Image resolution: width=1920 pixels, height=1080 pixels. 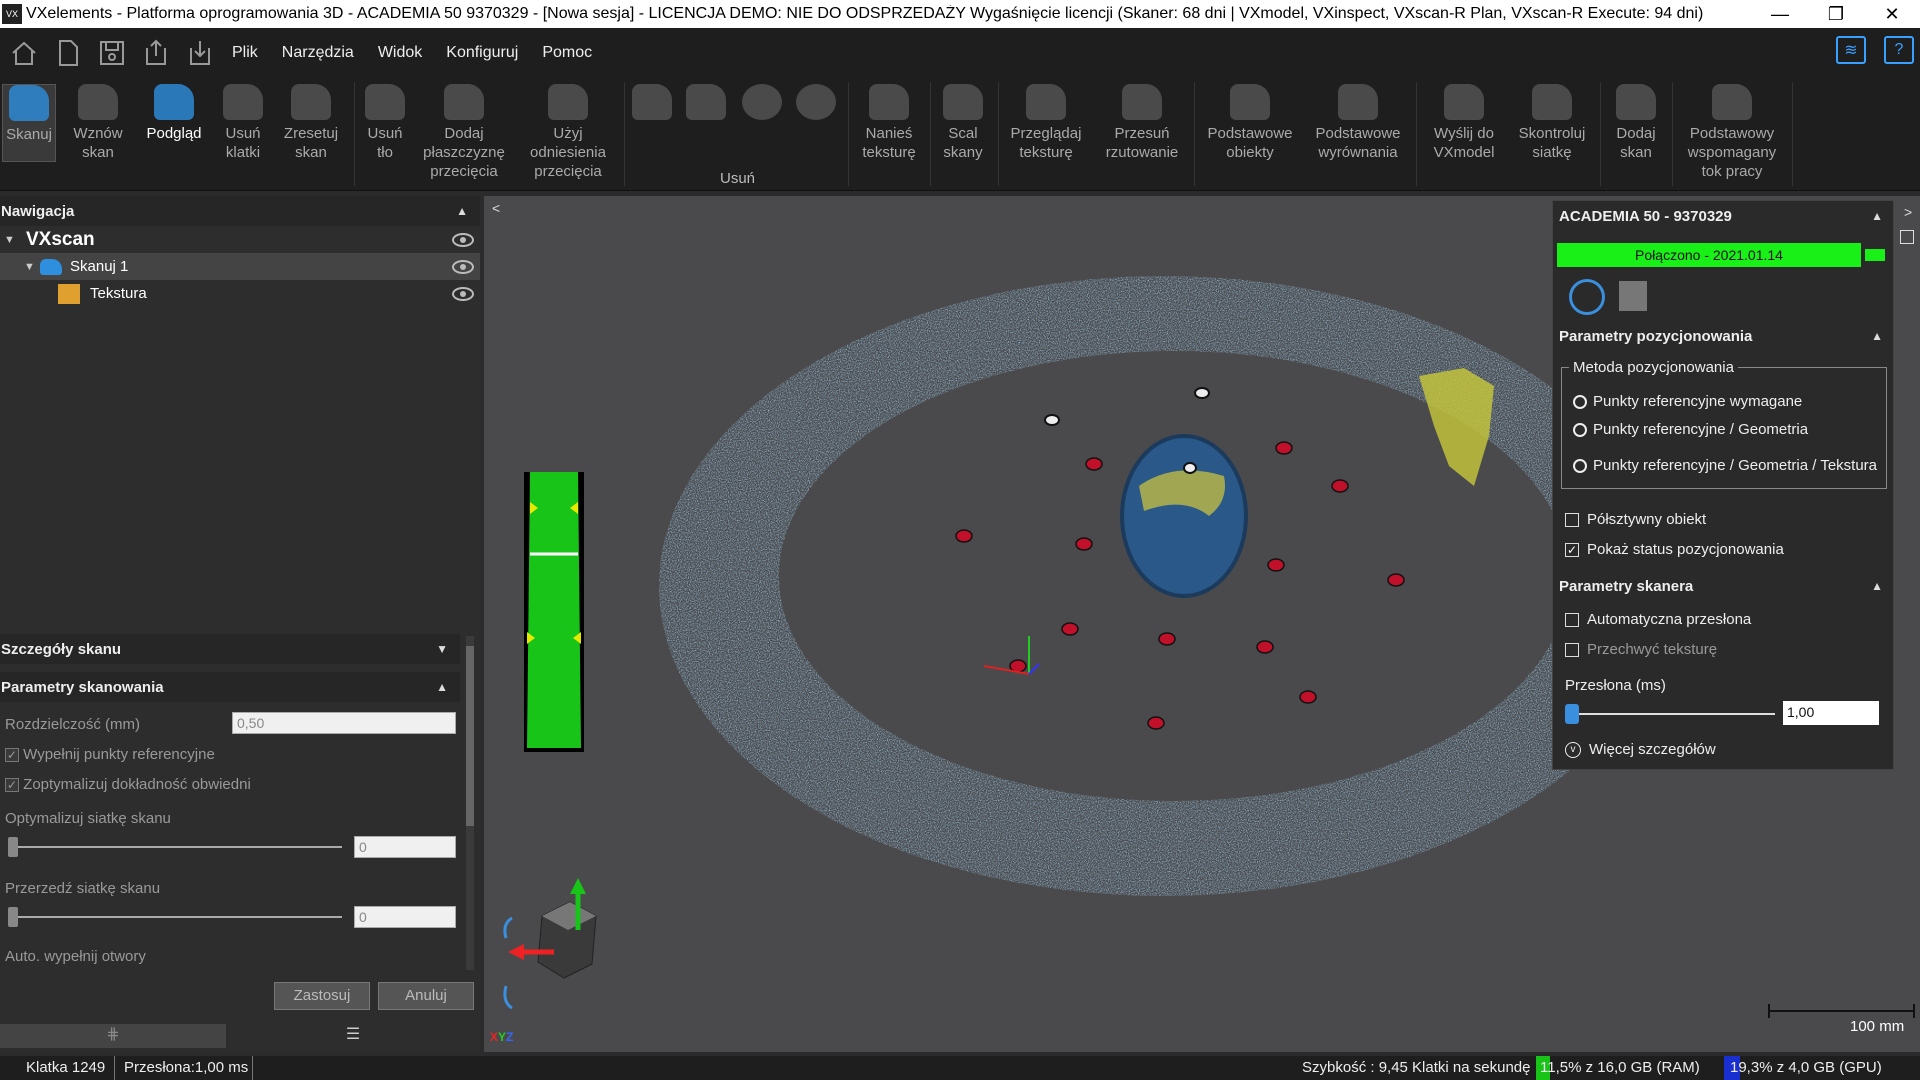 What do you see at coordinates (1723, 336) in the screenshot?
I see `positioning-params-header: Parametry pozycjonowania ▲` at bounding box center [1723, 336].